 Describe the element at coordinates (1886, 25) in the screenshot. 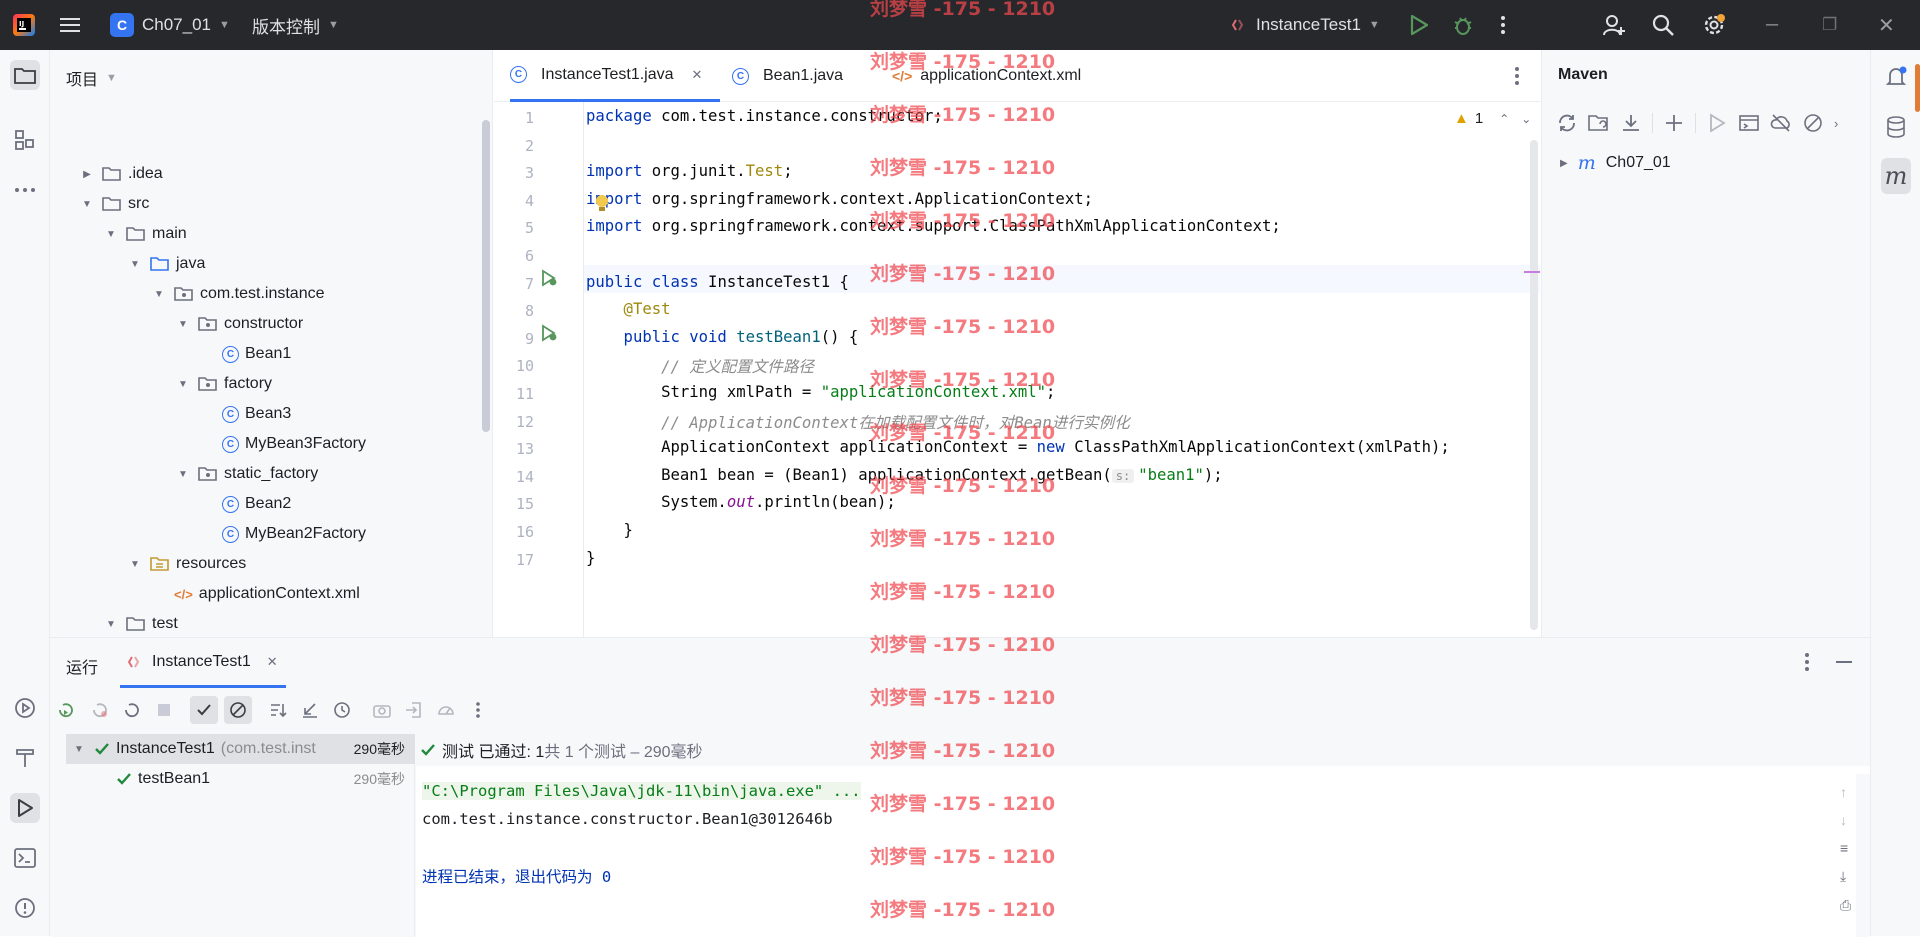

I see `close-window-icon: ✕` at that location.